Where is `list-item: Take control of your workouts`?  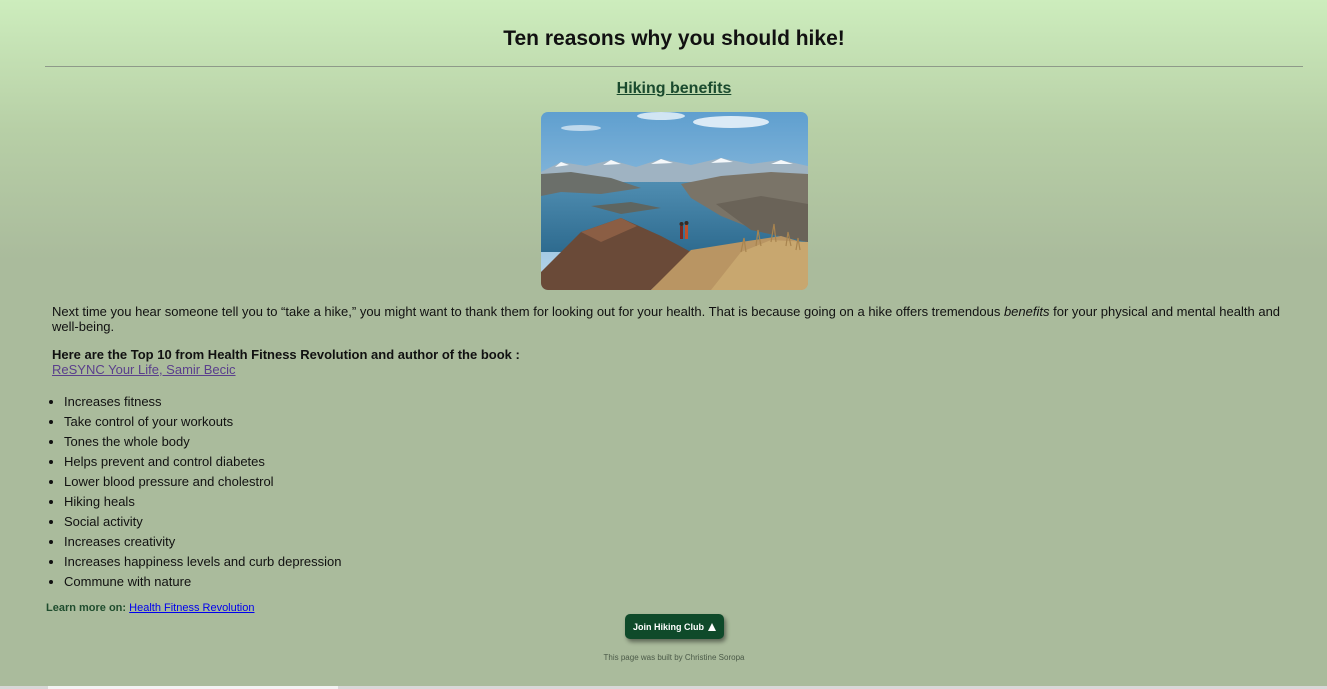
list-item: Take control of your workouts is located at coordinates (203, 422).